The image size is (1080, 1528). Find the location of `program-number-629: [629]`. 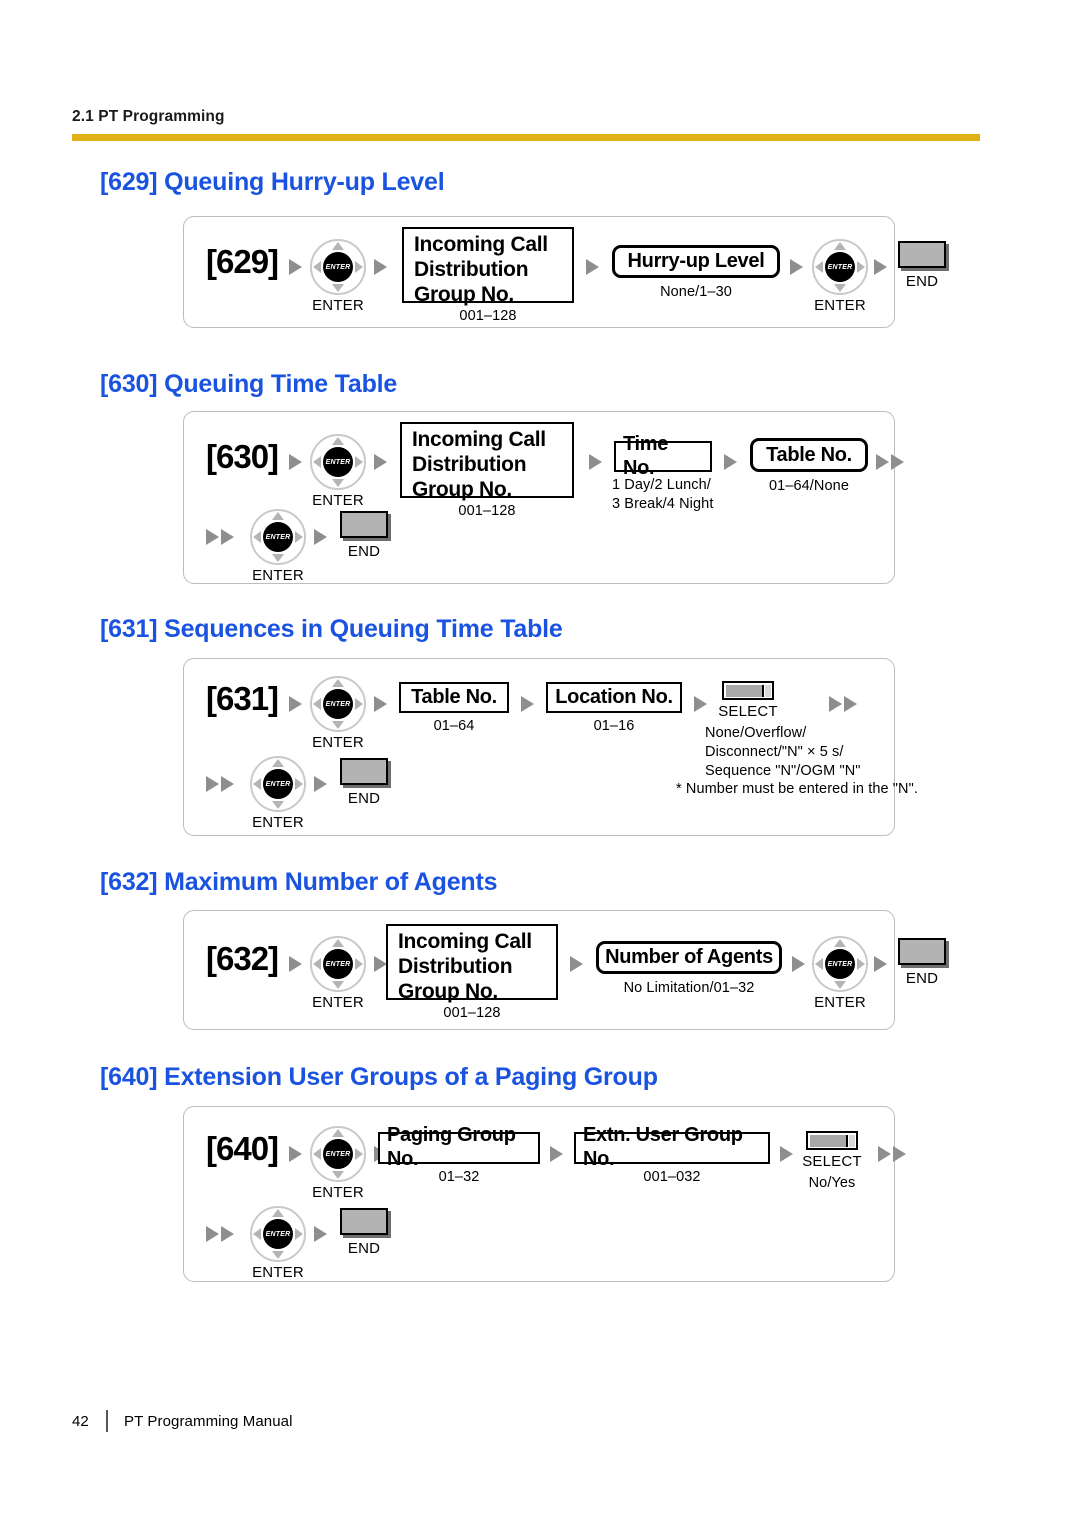

program-number-629: [629] is located at coordinates (242, 261).